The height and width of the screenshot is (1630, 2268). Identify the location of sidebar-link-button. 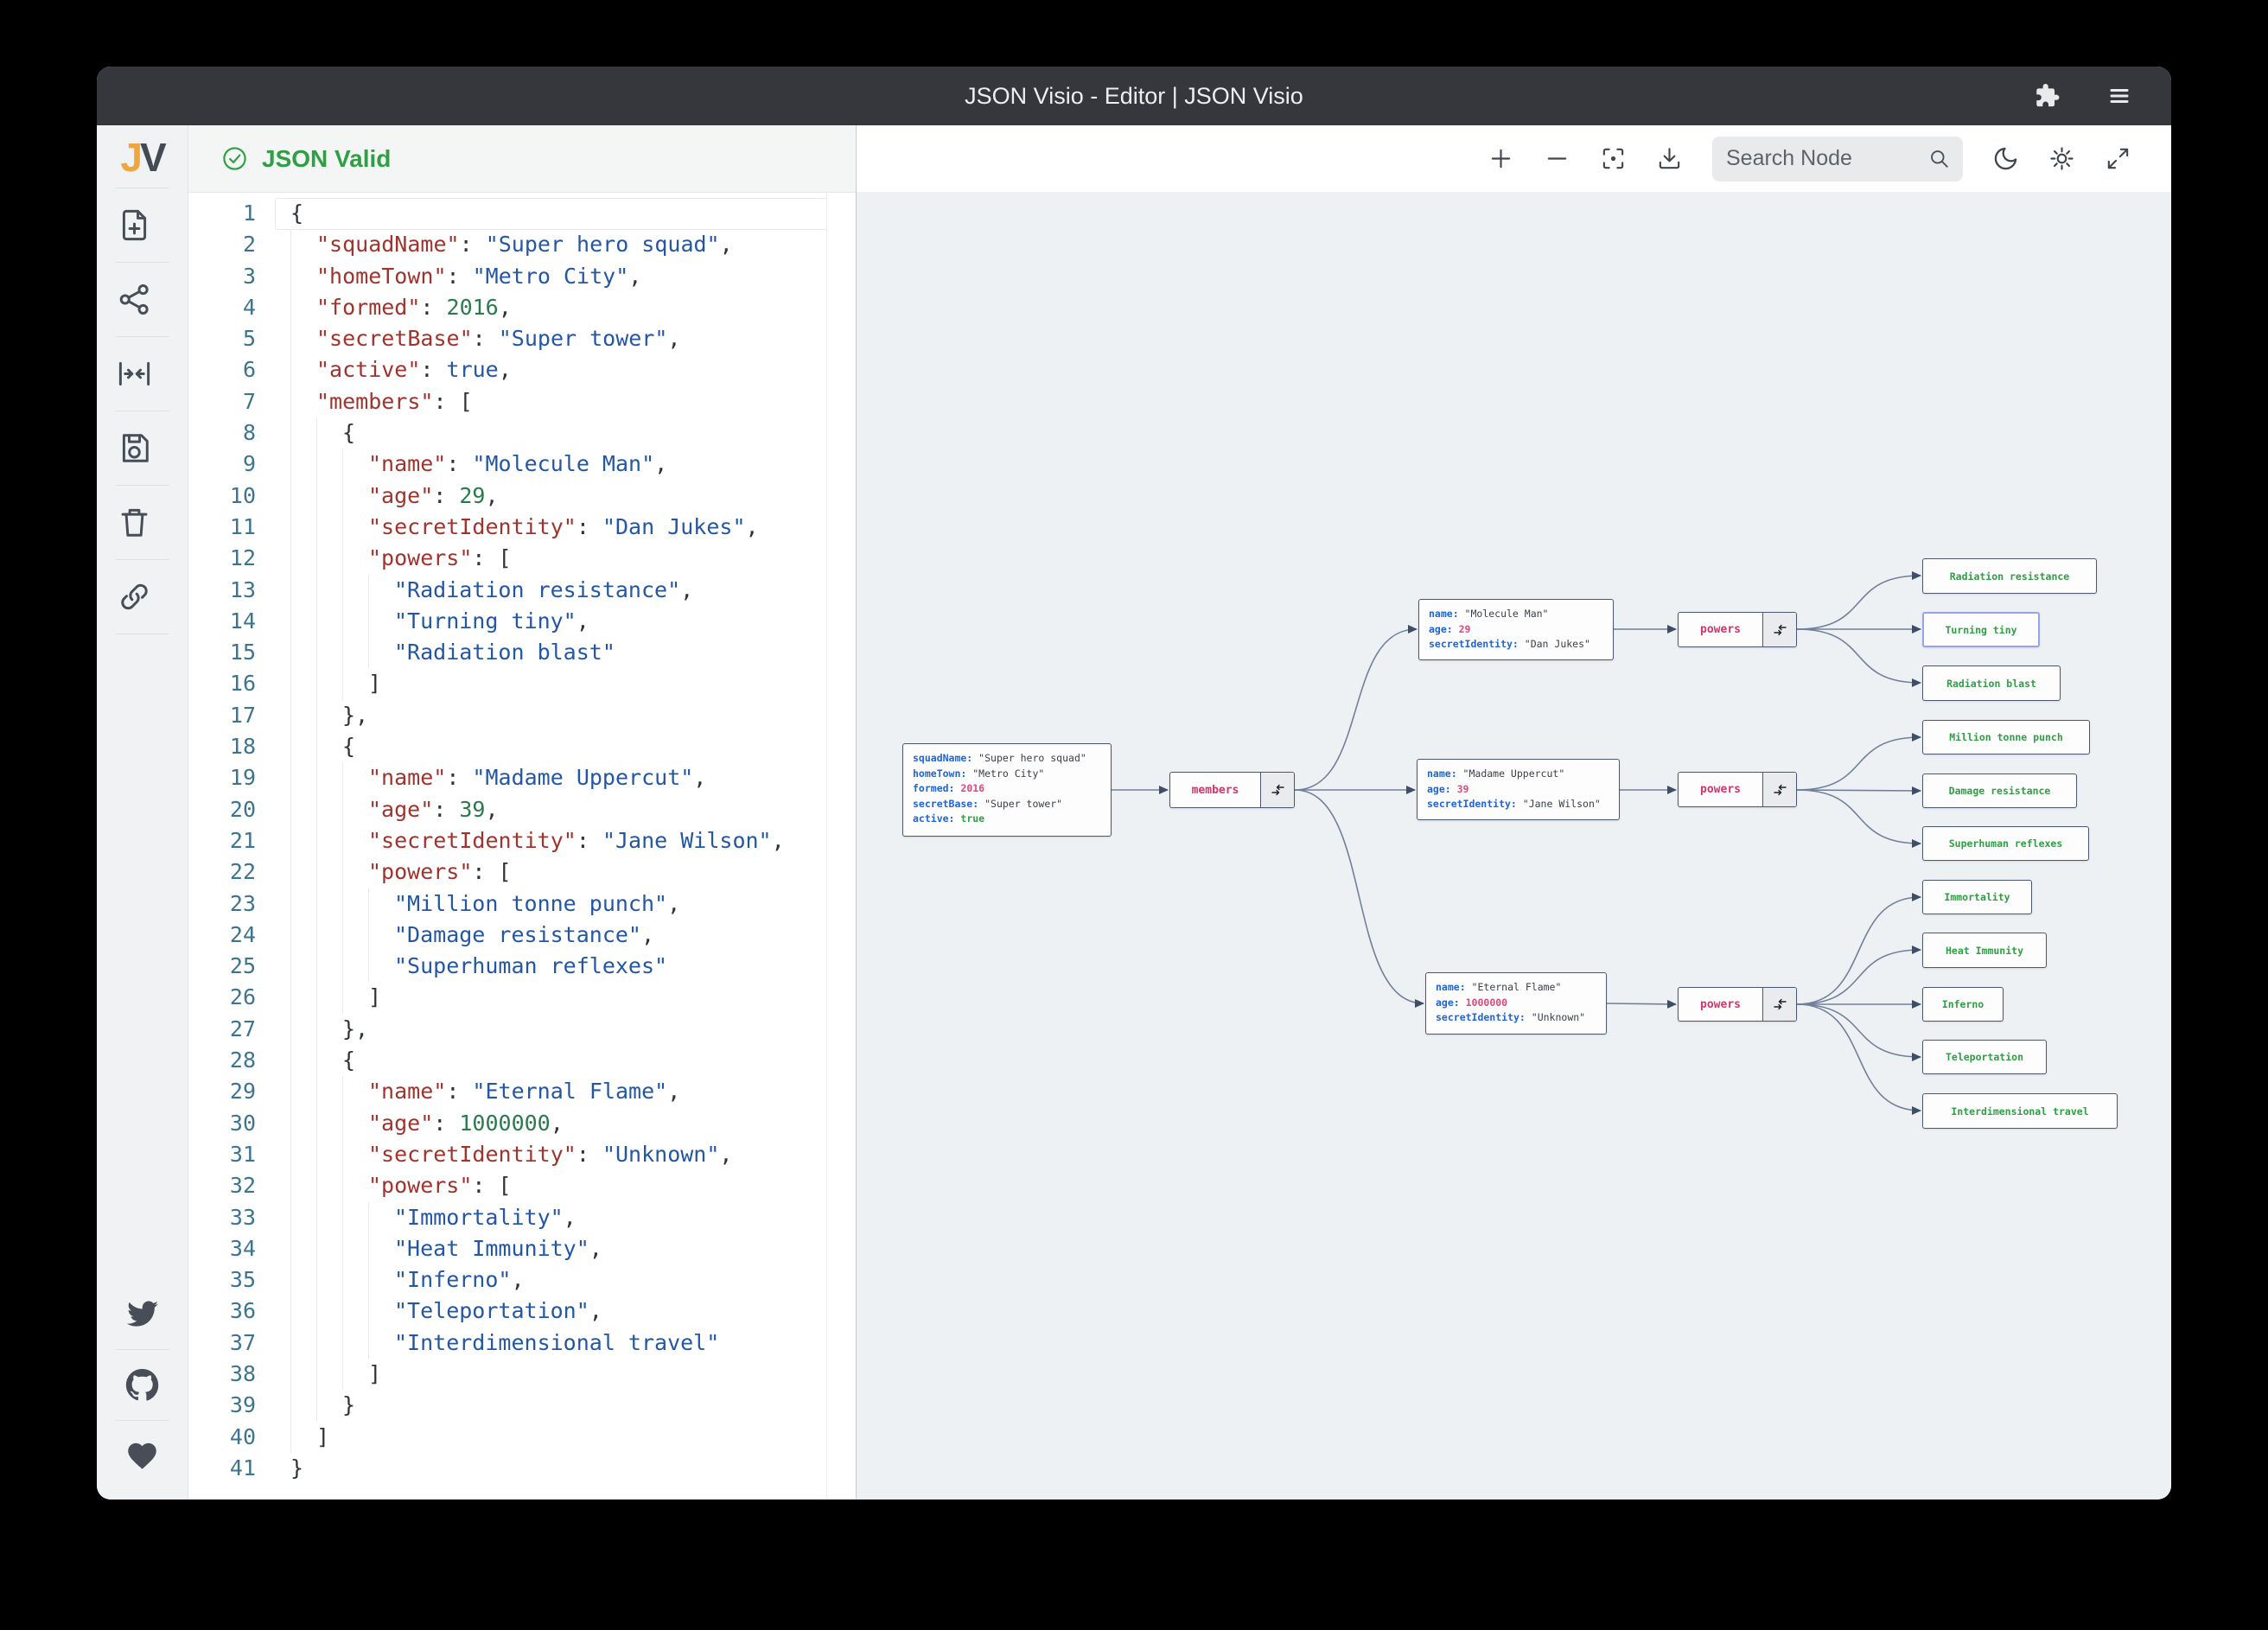
(142, 597).